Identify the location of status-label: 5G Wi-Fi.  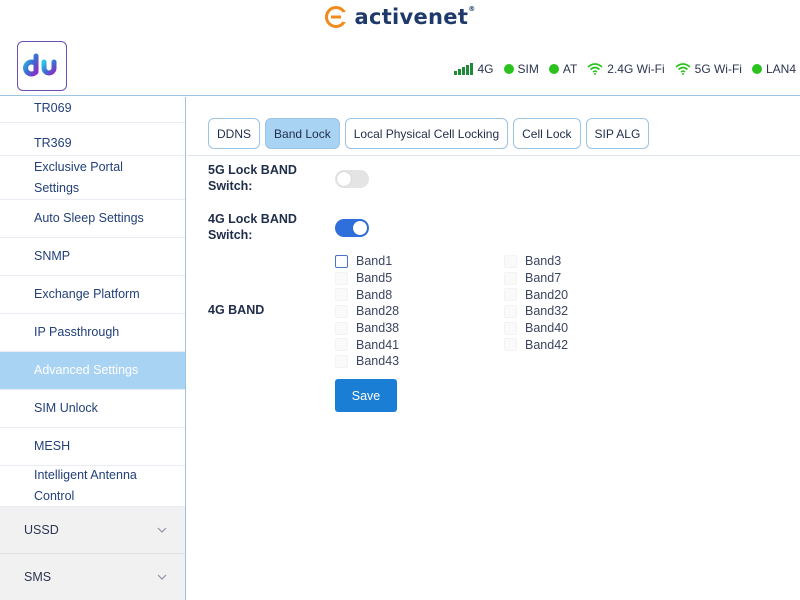
(718, 69).